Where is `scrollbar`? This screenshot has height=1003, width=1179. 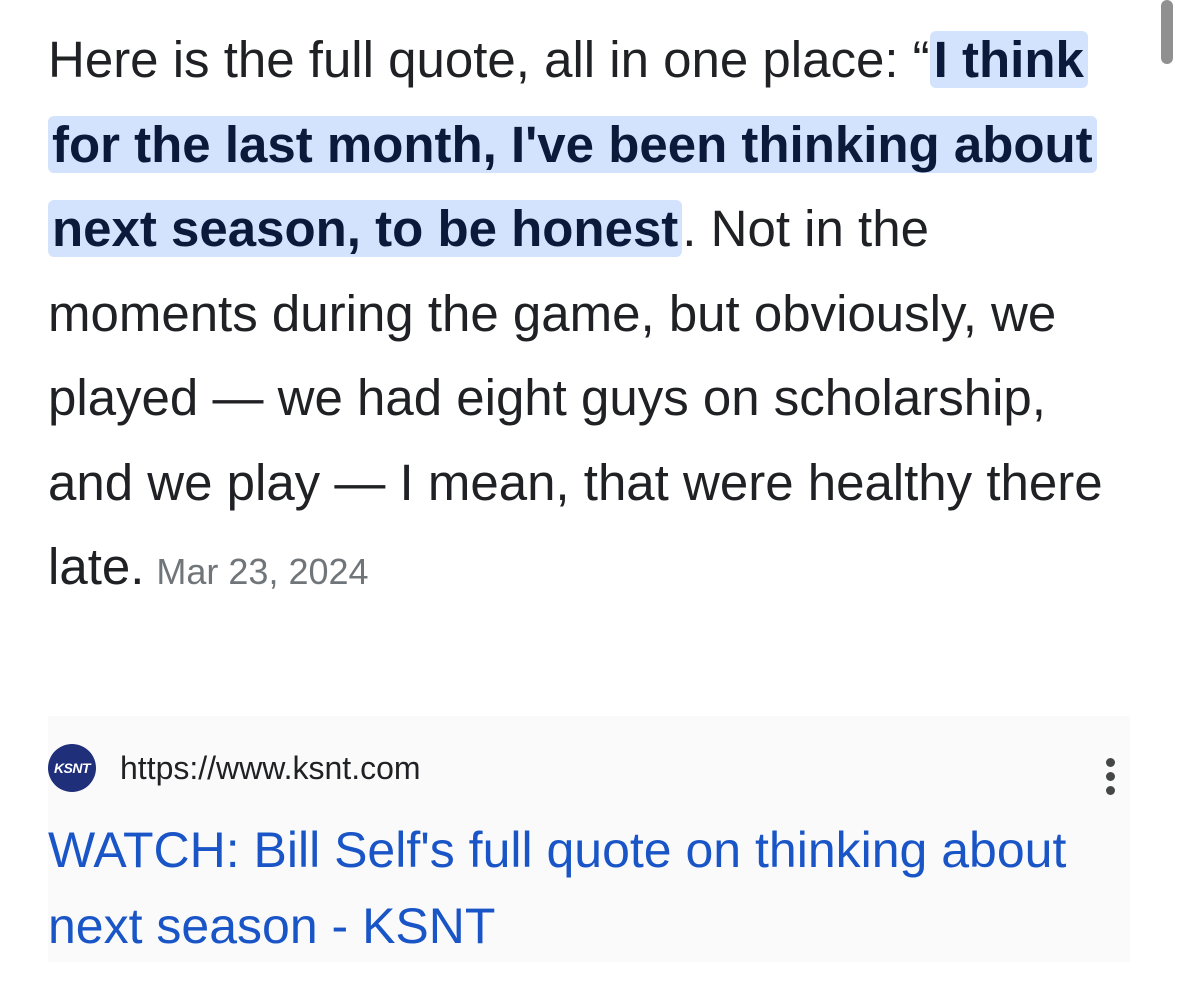 scrollbar is located at coordinates (1167, 32).